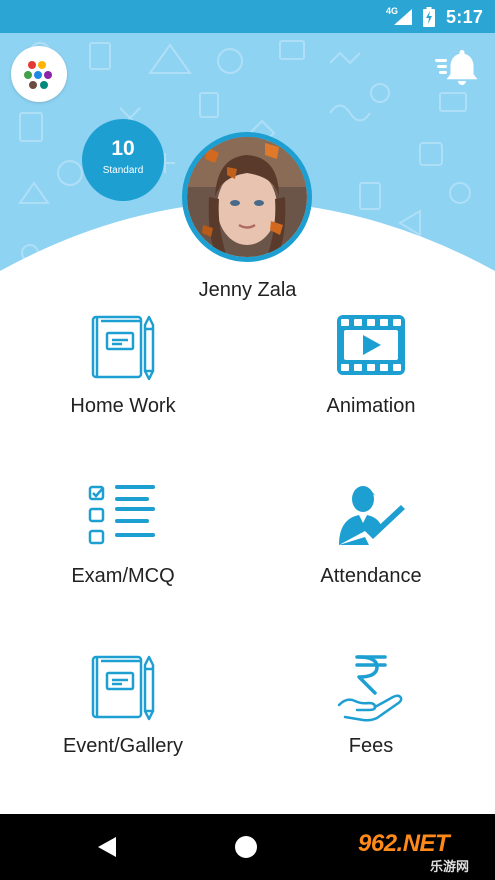  I want to click on menu-event-gallery: Event/Gallery, so click(123, 704).